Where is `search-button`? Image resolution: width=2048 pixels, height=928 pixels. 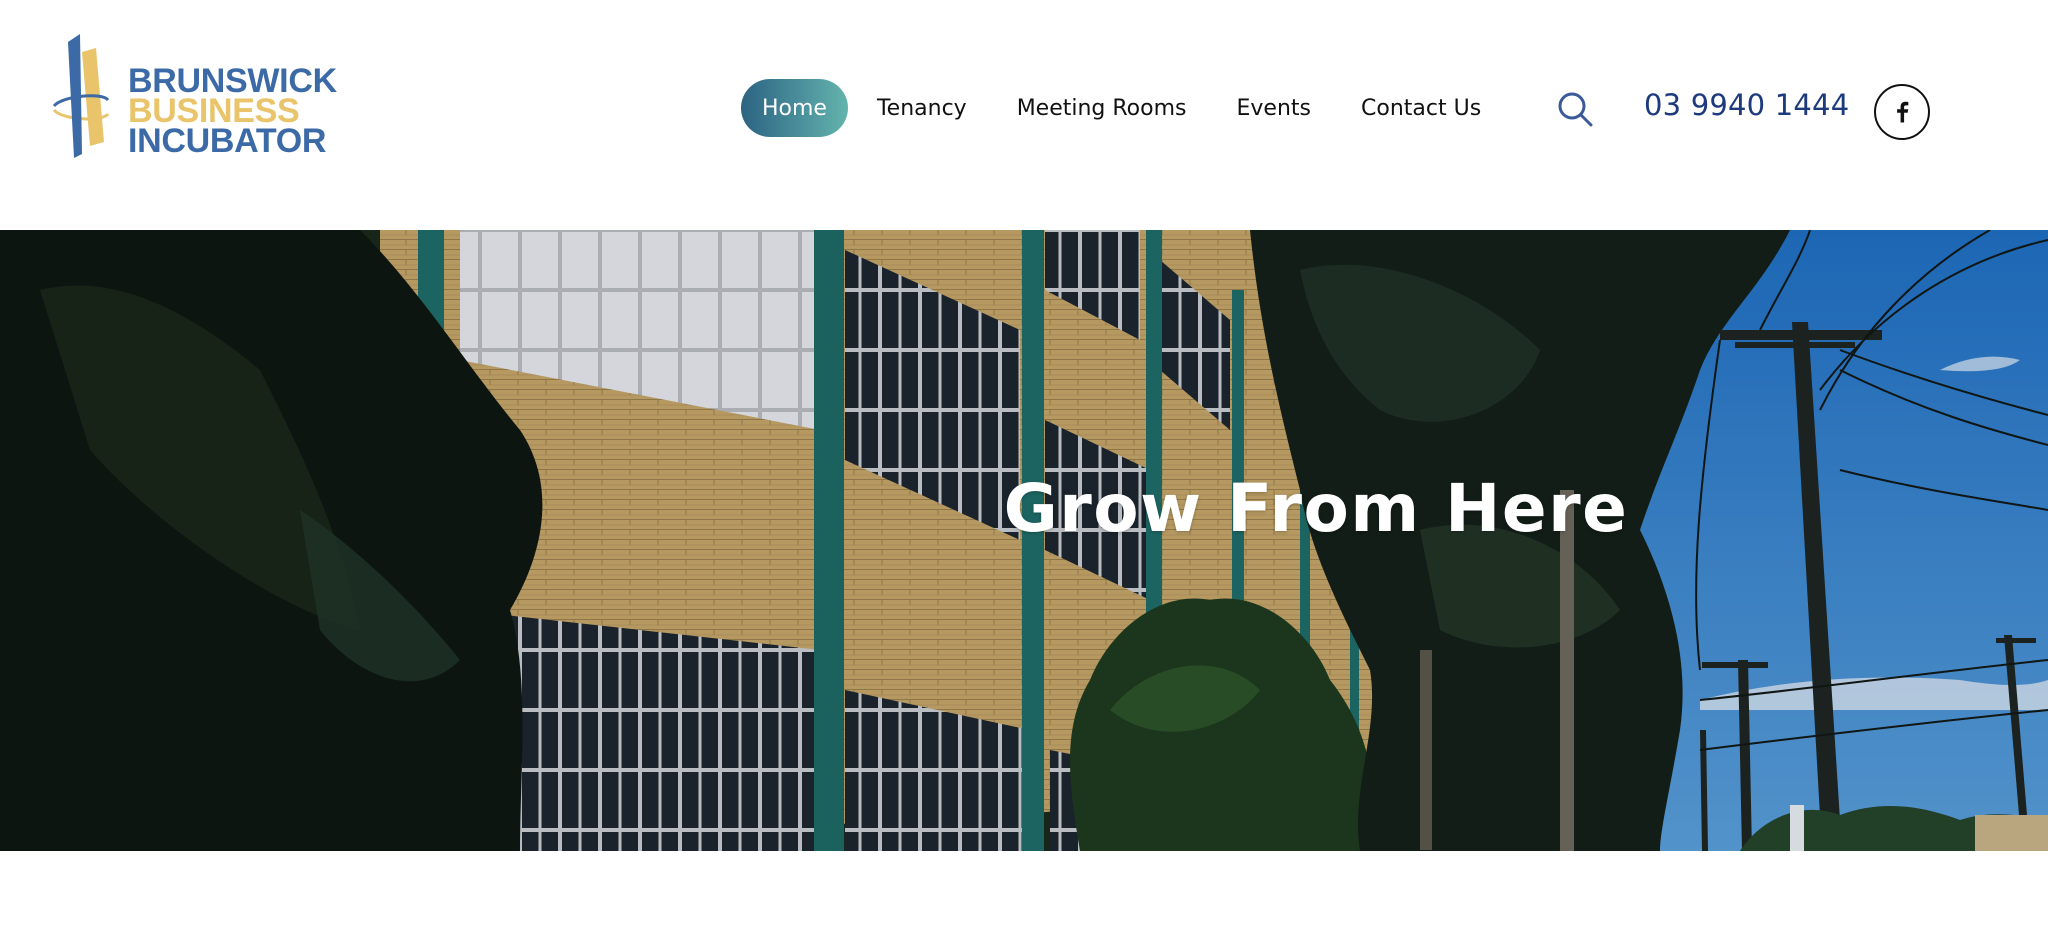
search-button is located at coordinates (1576, 110).